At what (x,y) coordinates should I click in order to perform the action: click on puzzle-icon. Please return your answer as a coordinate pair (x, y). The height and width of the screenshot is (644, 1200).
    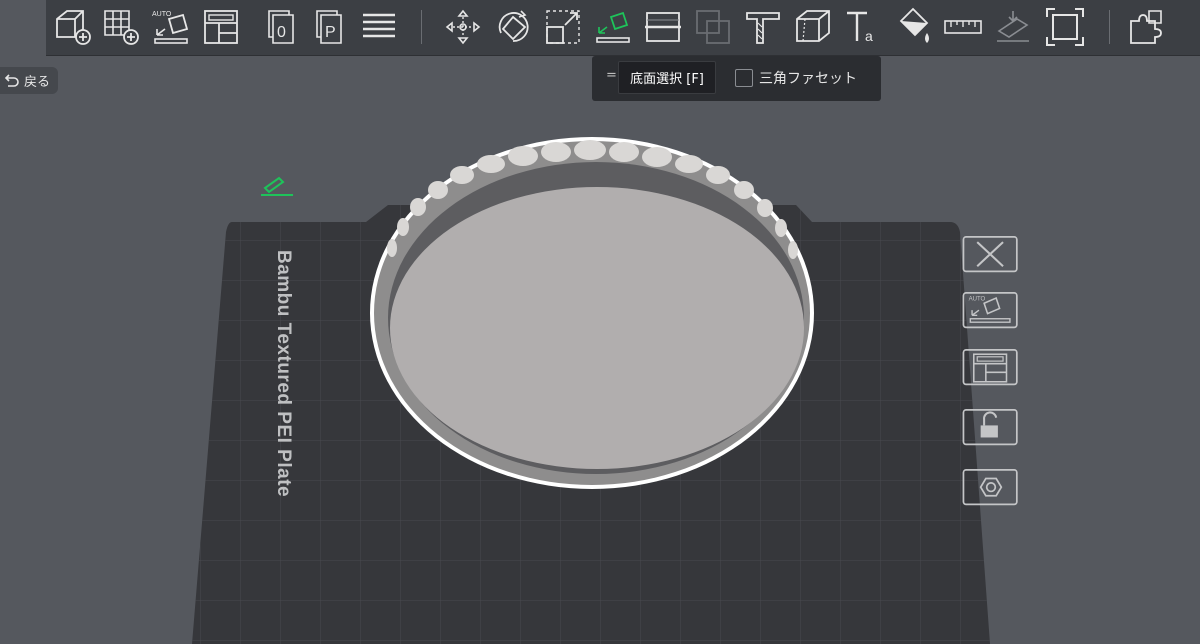
    Looking at the image, I should click on (1147, 27).